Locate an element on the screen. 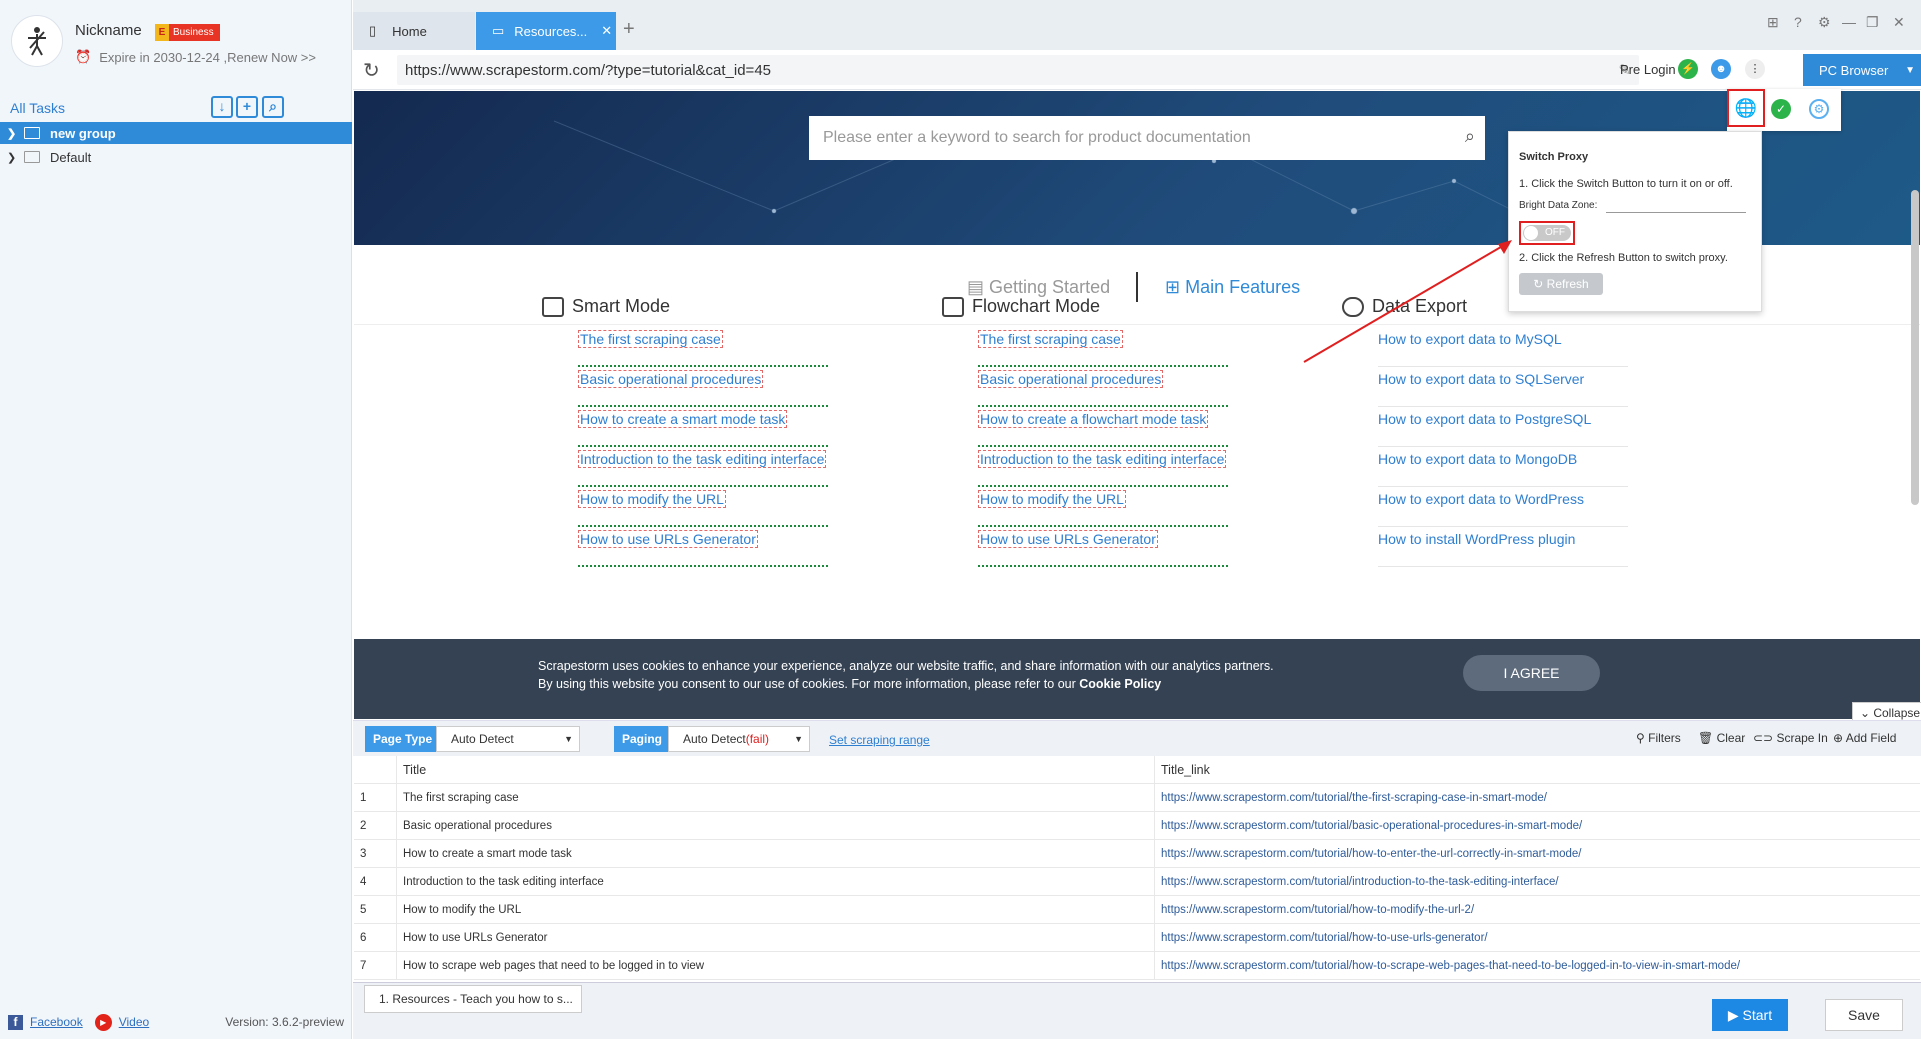 This screenshot has height=1039, width=1921. doc-link: How to export data to MongoDB is located at coordinates (1503, 467).